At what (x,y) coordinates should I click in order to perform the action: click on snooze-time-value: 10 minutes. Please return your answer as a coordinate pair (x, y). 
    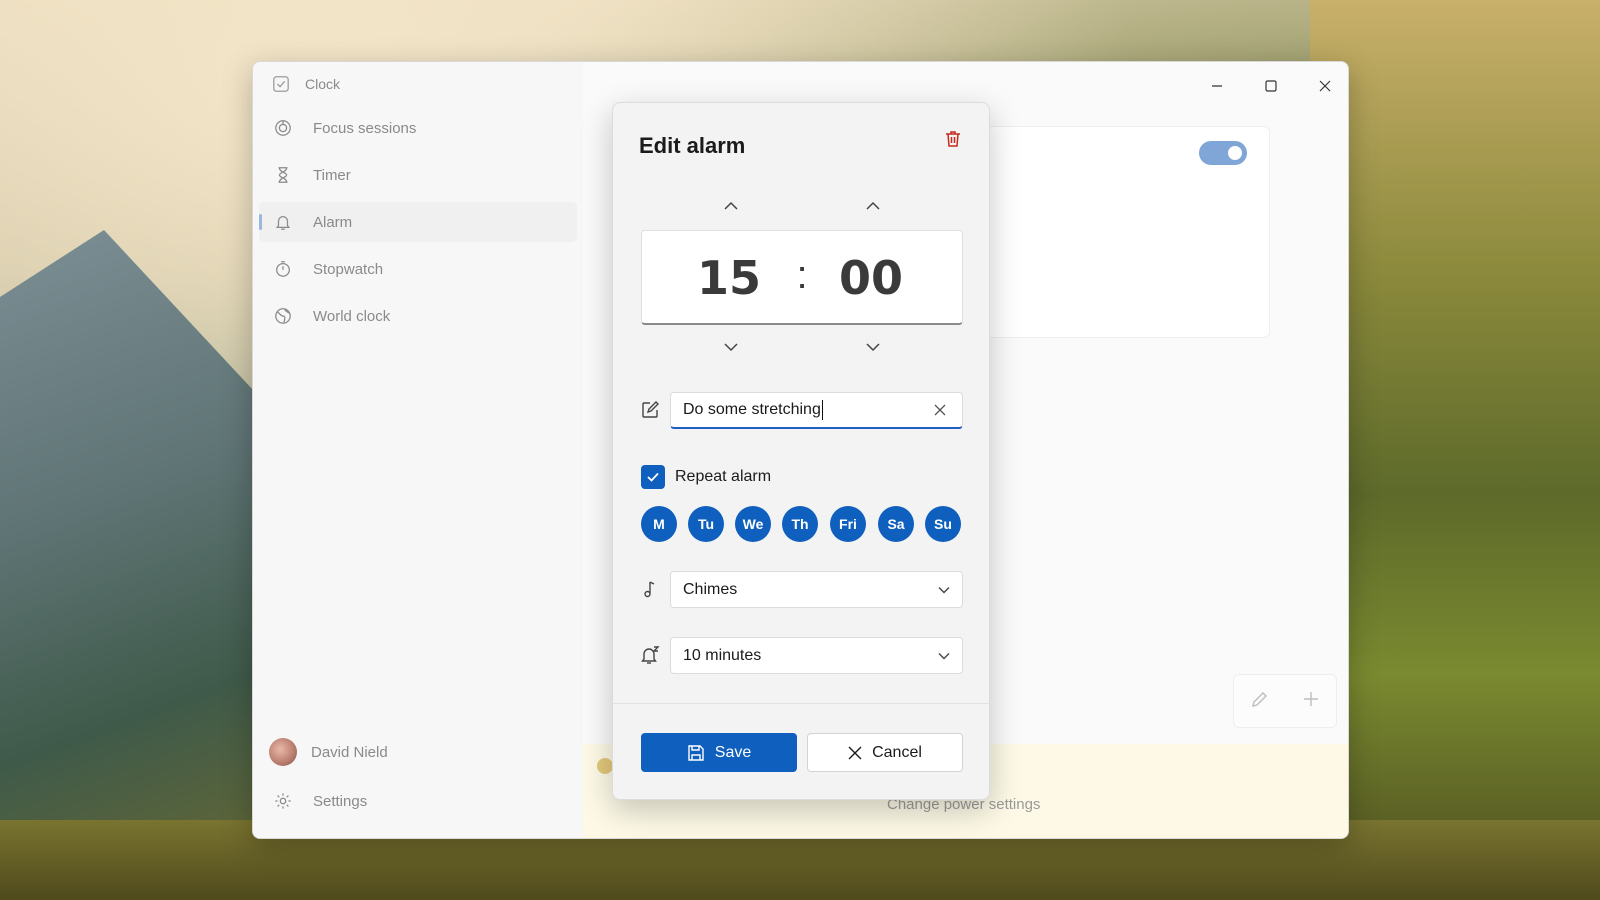
    Looking at the image, I should click on (722, 655).